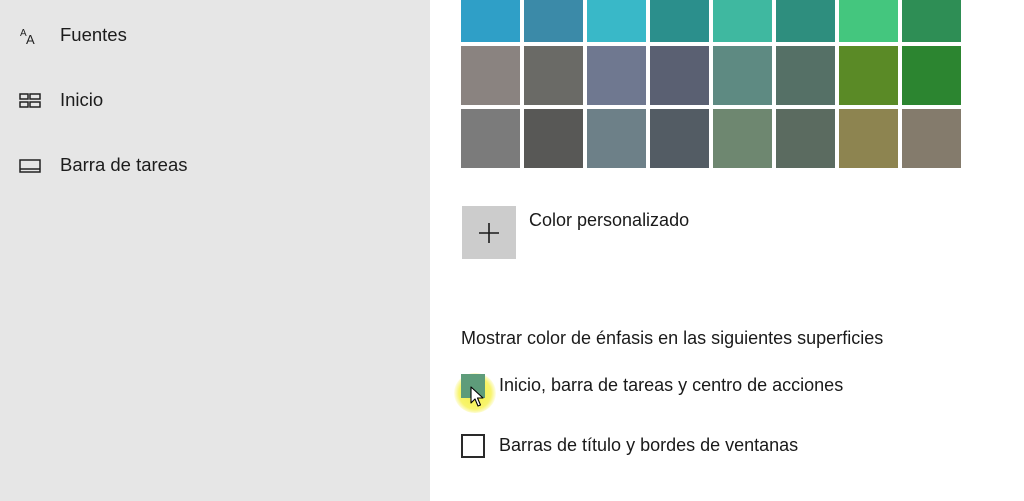  Describe the element at coordinates (215, 36) in the screenshot. I see `sidebar-item-fuentes: A A Fuentes` at that location.